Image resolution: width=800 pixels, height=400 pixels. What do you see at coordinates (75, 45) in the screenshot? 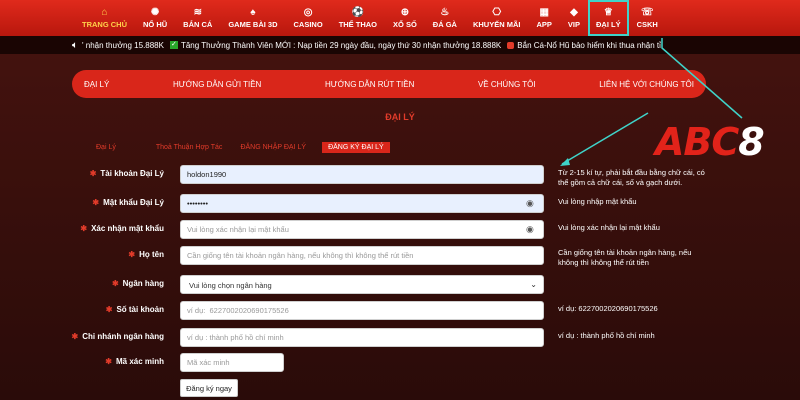
I see `speaker-icon: 🔈︎` at bounding box center [75, 45].